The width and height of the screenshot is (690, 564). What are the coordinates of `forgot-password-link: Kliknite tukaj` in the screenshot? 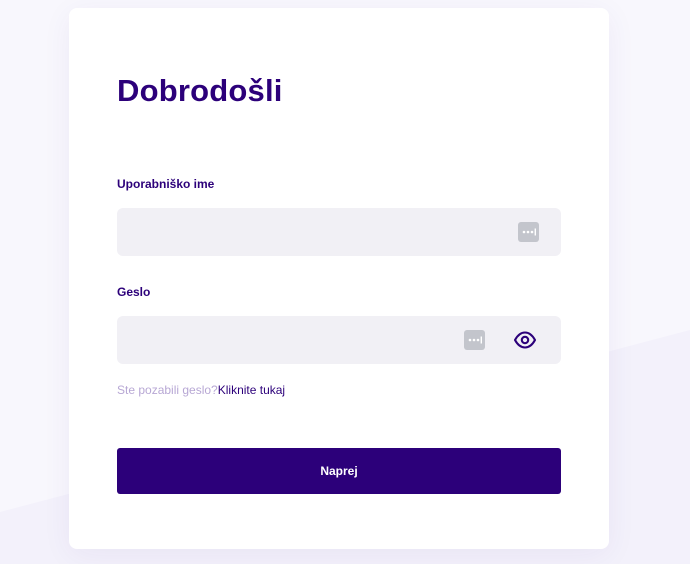 It's located at (251, 390).